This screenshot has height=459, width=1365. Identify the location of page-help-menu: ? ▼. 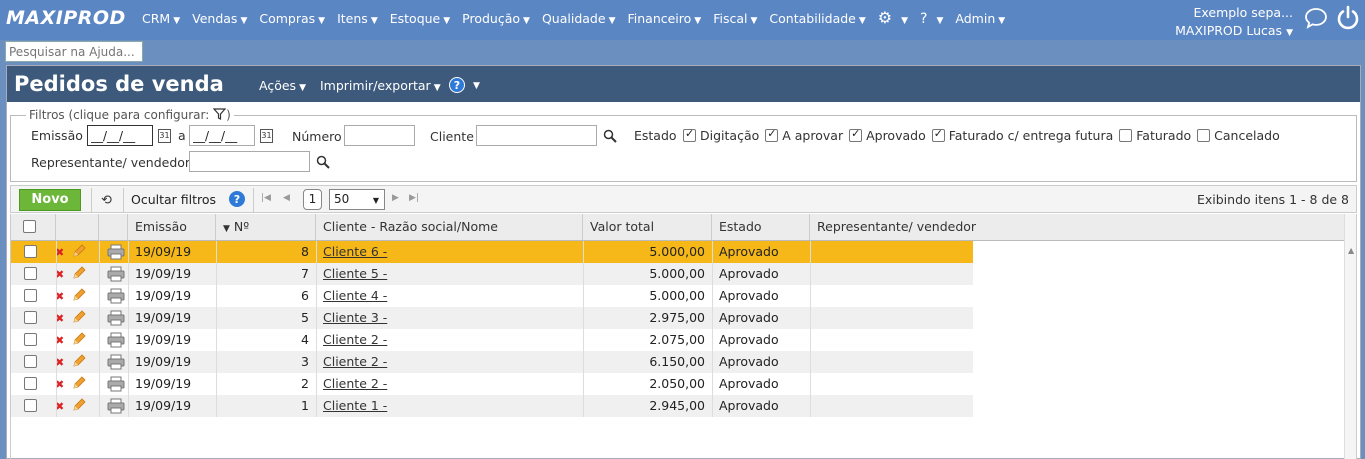
(464, 84).